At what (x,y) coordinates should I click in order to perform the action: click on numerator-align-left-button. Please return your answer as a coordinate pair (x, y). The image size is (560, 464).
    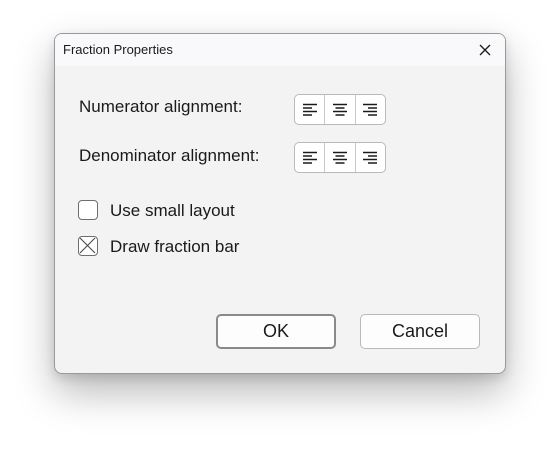
    Looking at the image, I should click on (309, 109).